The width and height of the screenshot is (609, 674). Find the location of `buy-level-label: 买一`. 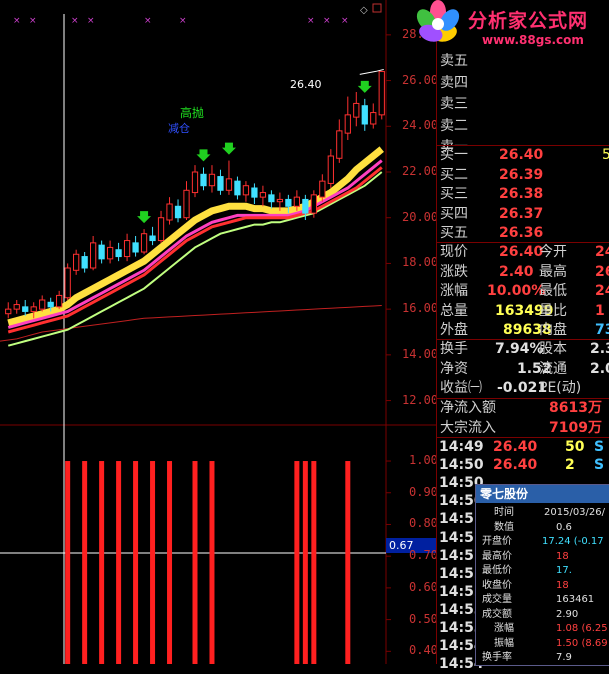

buy-level-label: 买一 is located at coordinates (454, 155).